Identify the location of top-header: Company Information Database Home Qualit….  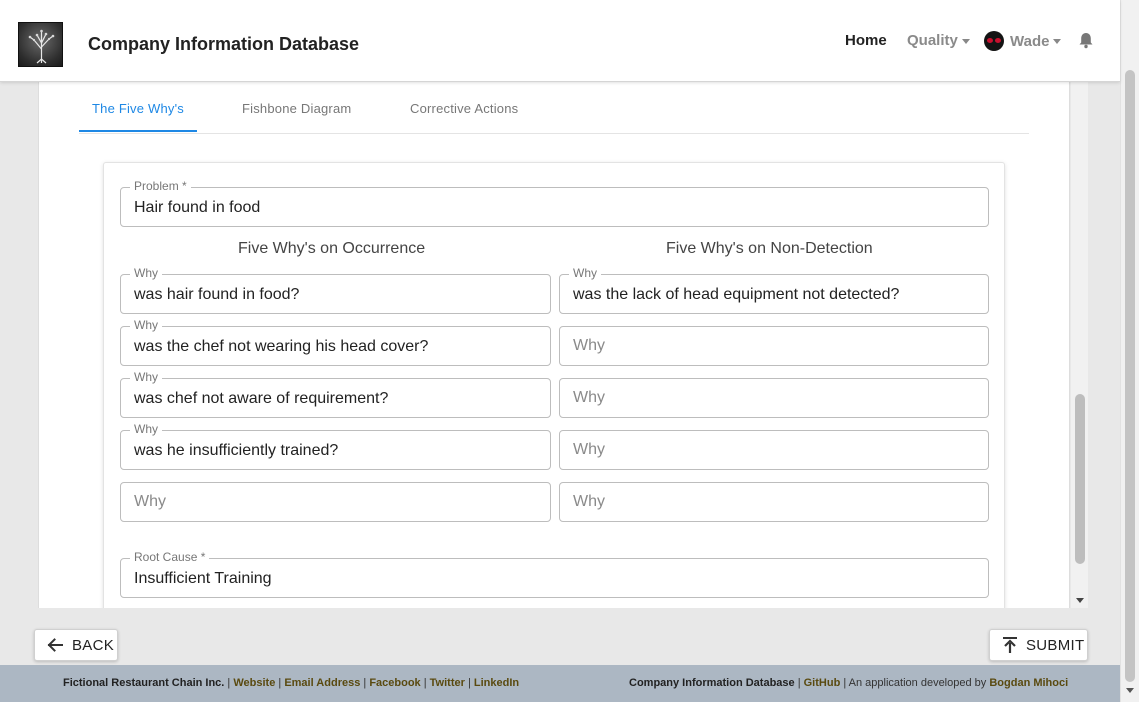
(560, 41).